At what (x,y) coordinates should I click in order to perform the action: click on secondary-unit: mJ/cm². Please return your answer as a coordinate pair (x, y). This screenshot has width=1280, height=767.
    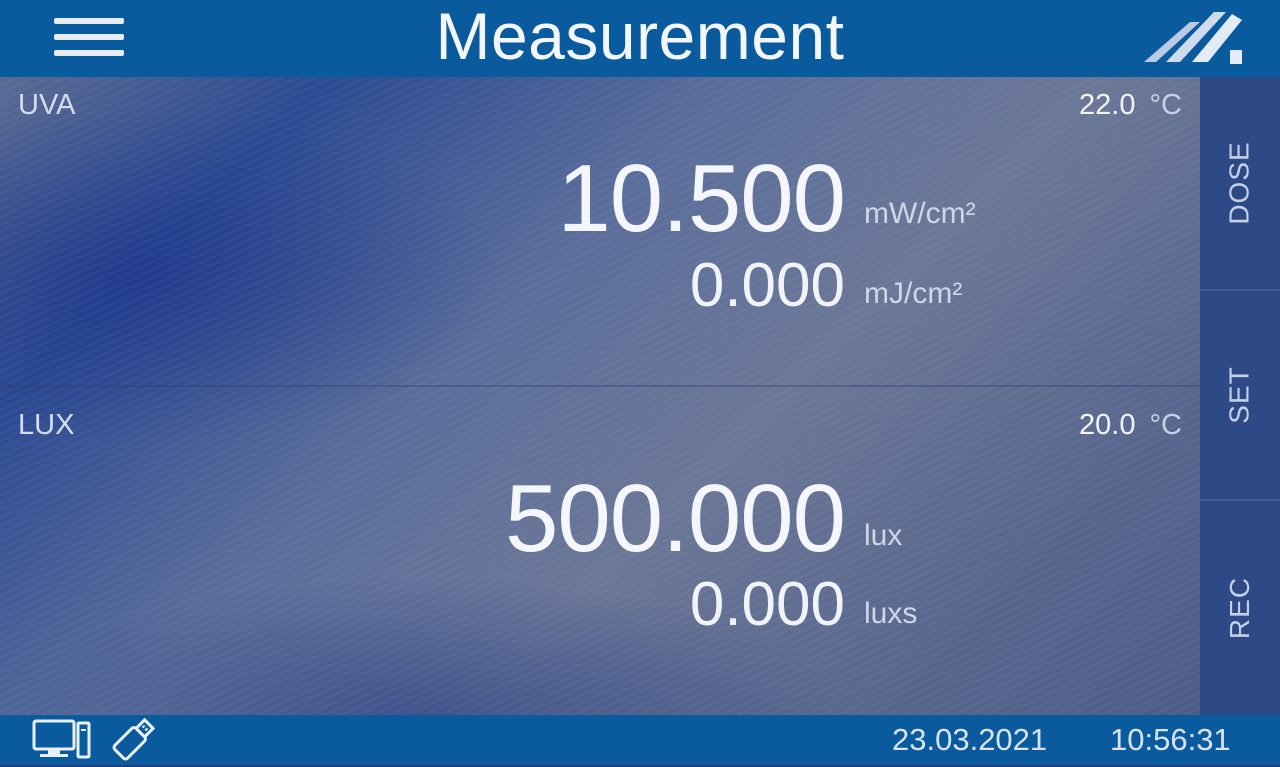
    Looking at the image, I should click on (913, 293).